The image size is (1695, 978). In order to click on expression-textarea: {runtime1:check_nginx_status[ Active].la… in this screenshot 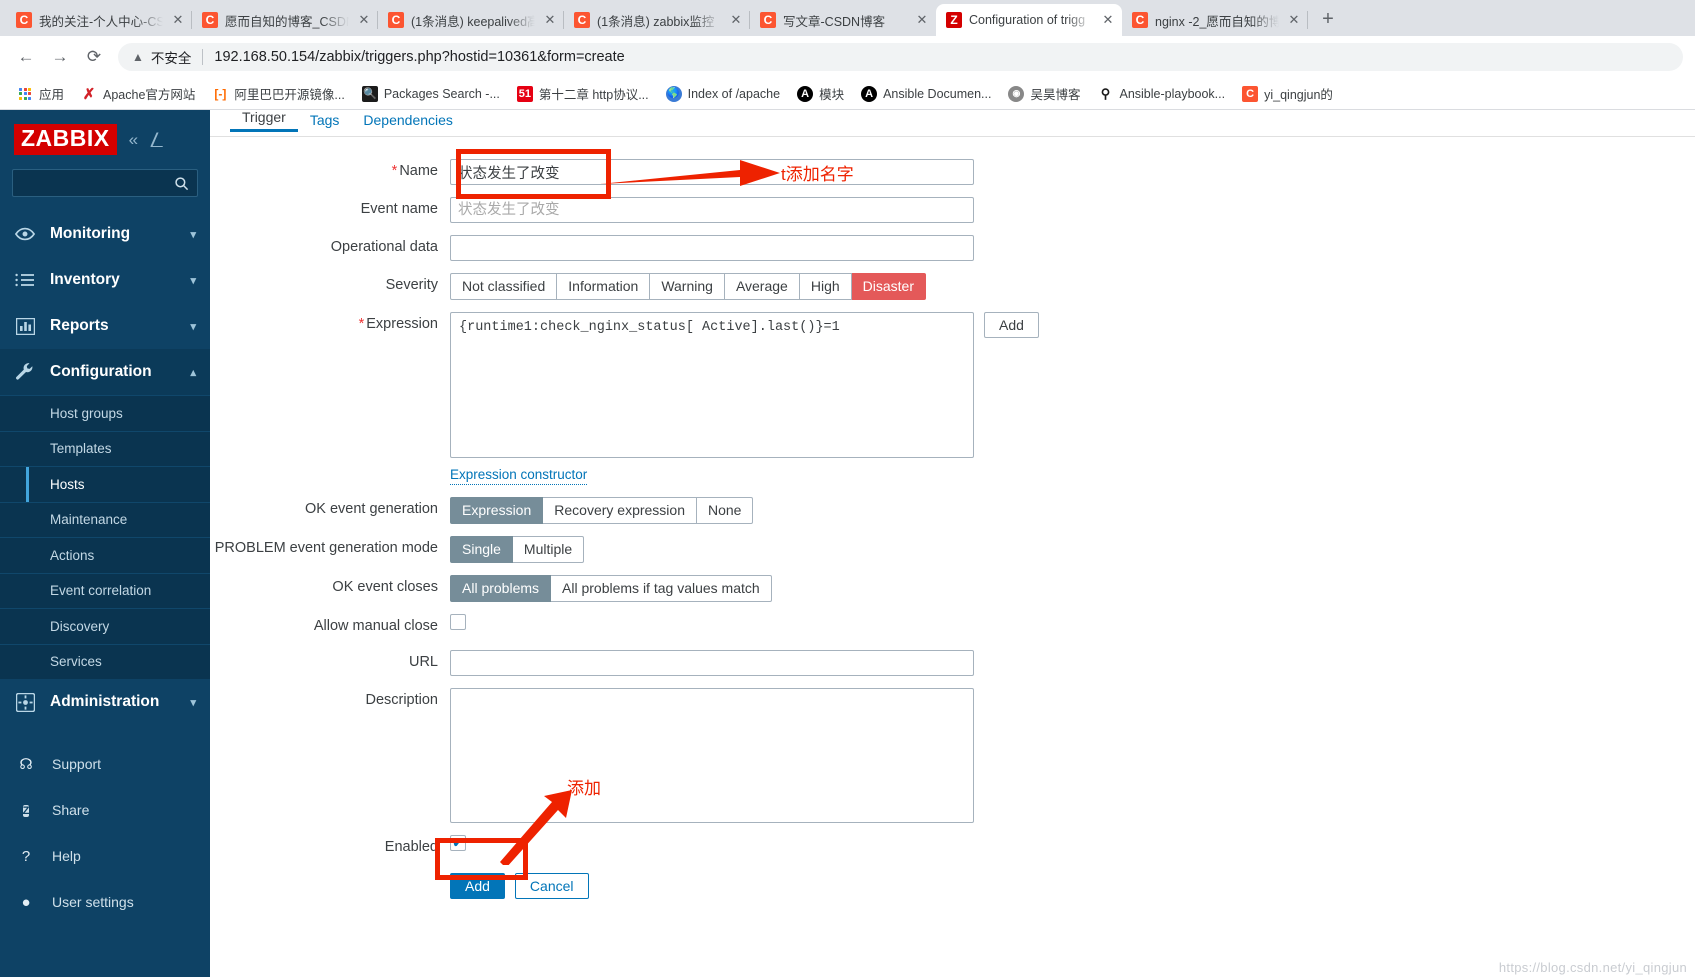, I will do `click(712, 385)`.